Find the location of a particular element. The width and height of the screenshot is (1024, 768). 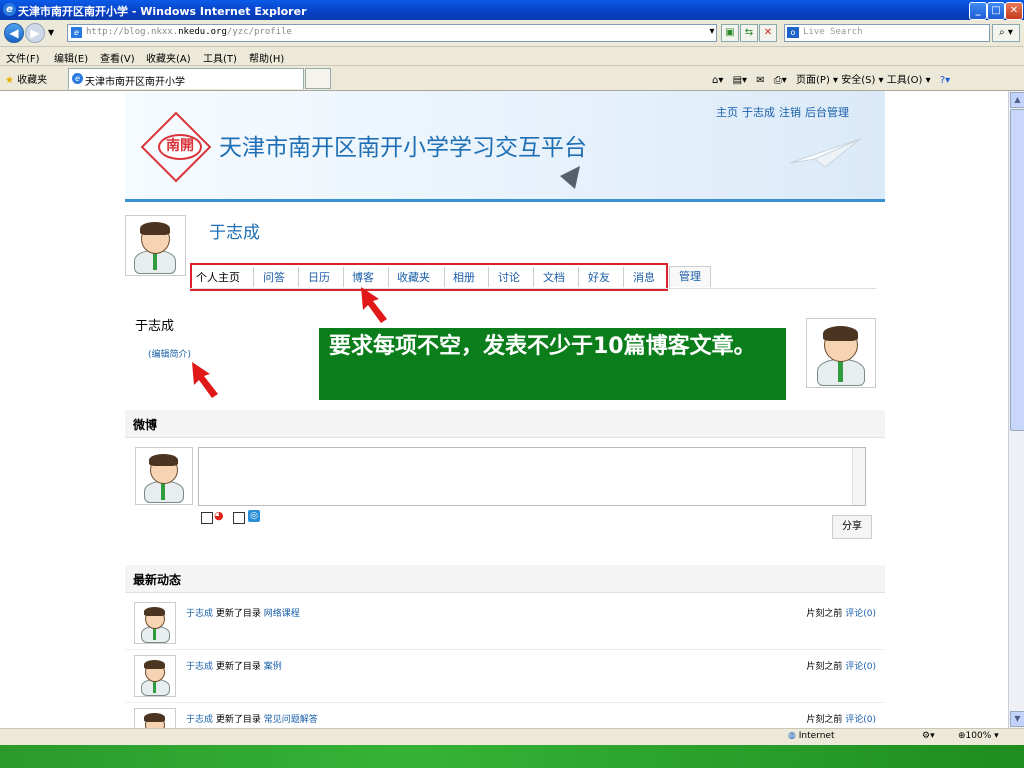

home-icon: ⌂▾ is located at coordinates (717, 80).